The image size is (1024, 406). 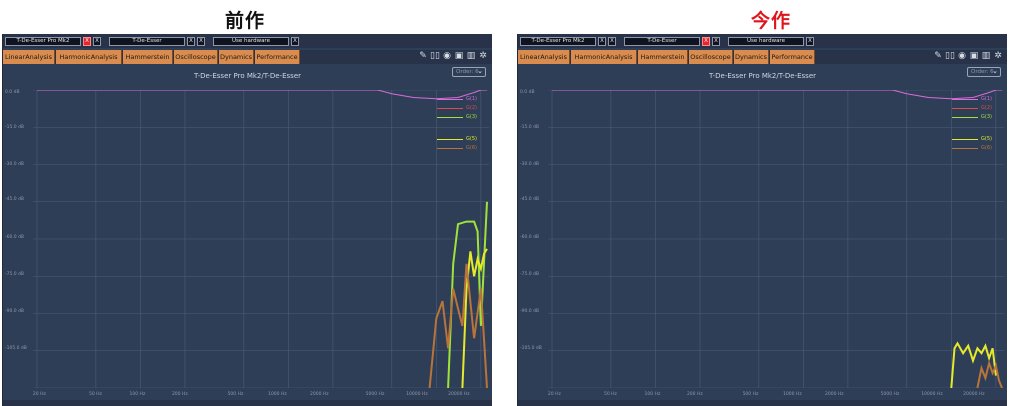 I want to click on x-tick-label: 200 Hz, so click(x=179, y=394).